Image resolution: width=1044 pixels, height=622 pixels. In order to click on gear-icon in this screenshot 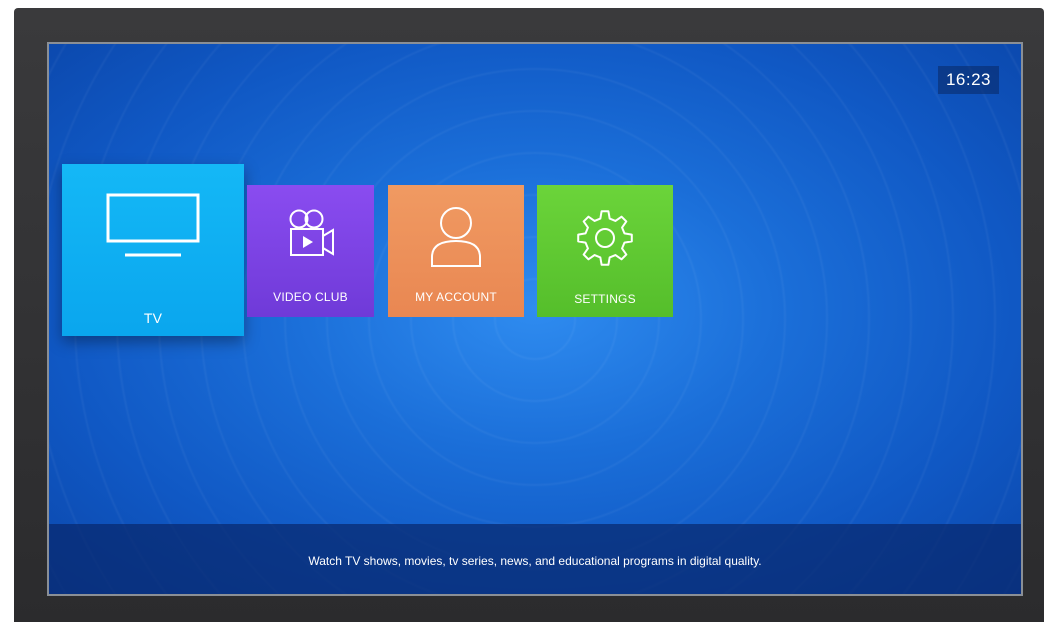, I will do `click(605, 240)`.